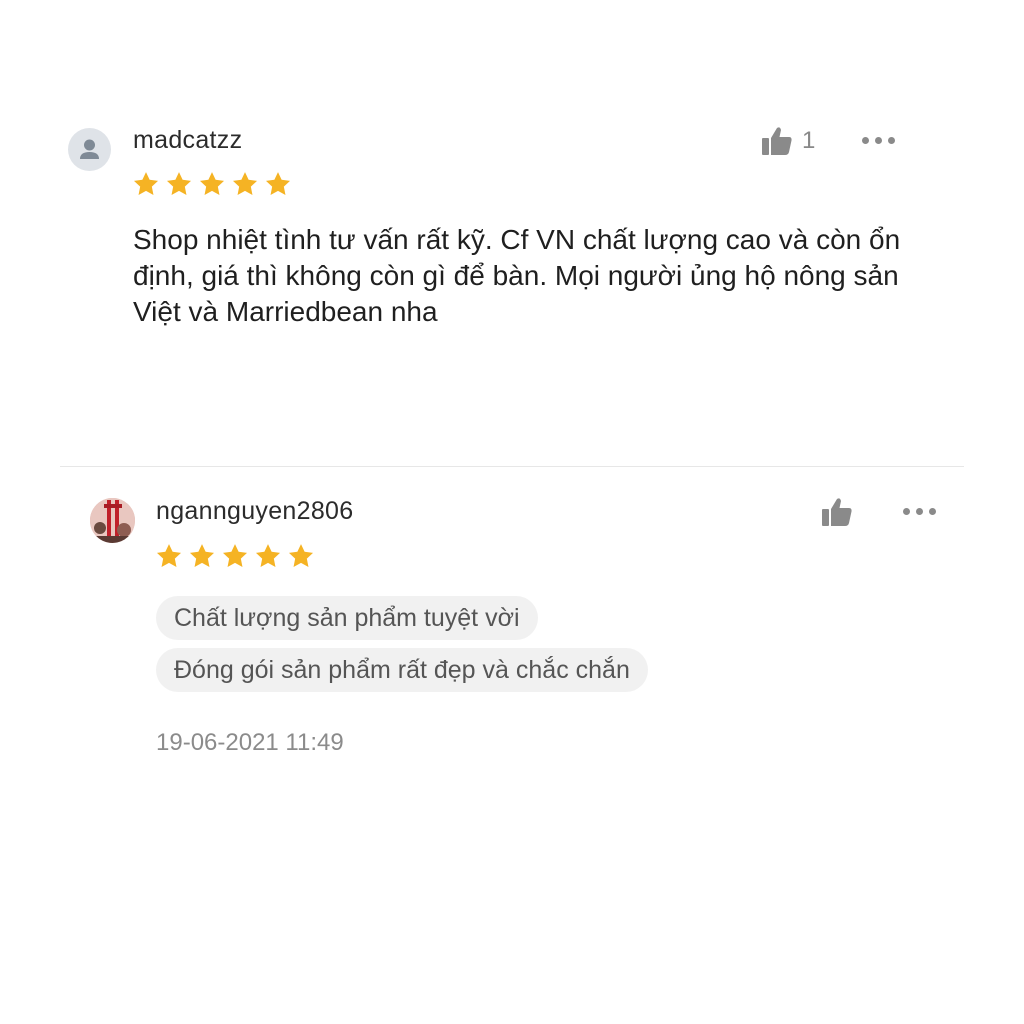  I want to click on username: ngannguyen2806, so click(254, 511).